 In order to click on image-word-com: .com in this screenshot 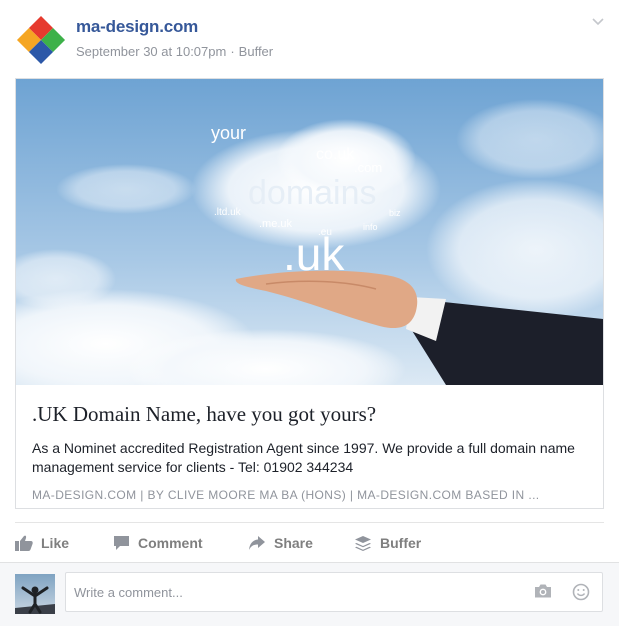, I will do `click(368, 167)`.